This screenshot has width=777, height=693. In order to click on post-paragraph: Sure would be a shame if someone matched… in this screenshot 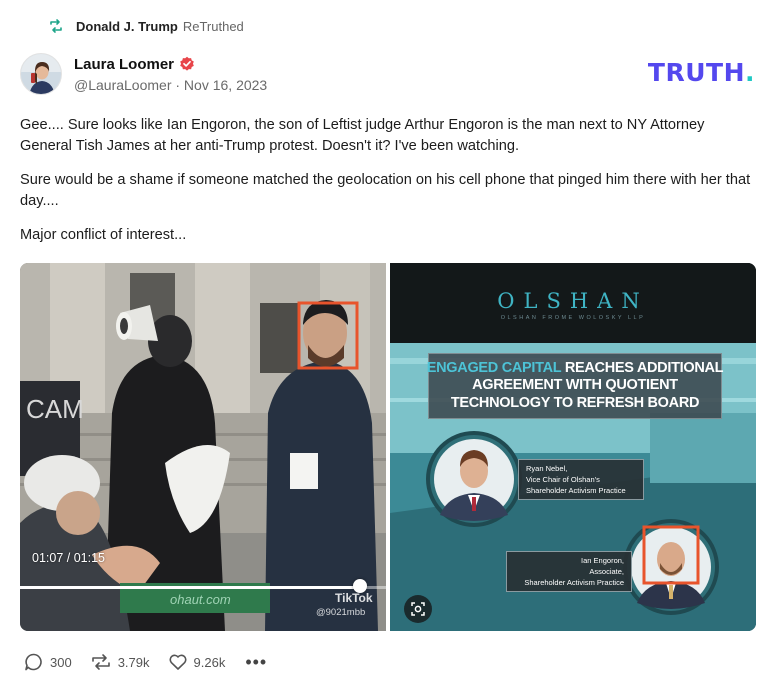, I will do `click(385, 190)`.